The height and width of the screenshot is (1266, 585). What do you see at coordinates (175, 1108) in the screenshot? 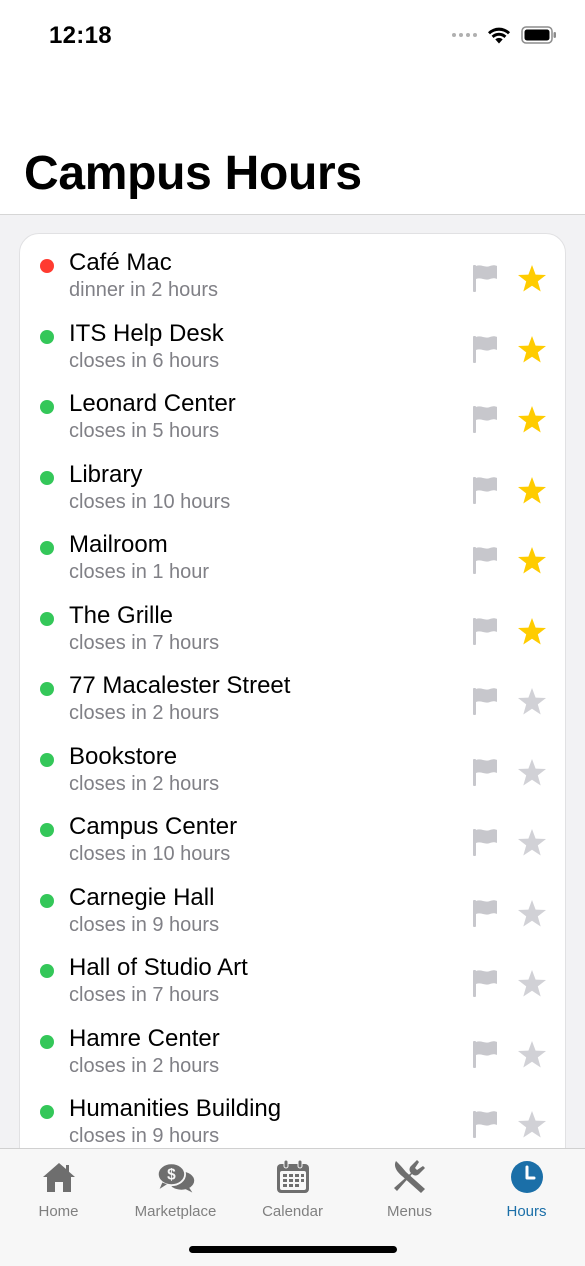
I see `location-name: Humanities Building` at bounding box center [175, 1108].